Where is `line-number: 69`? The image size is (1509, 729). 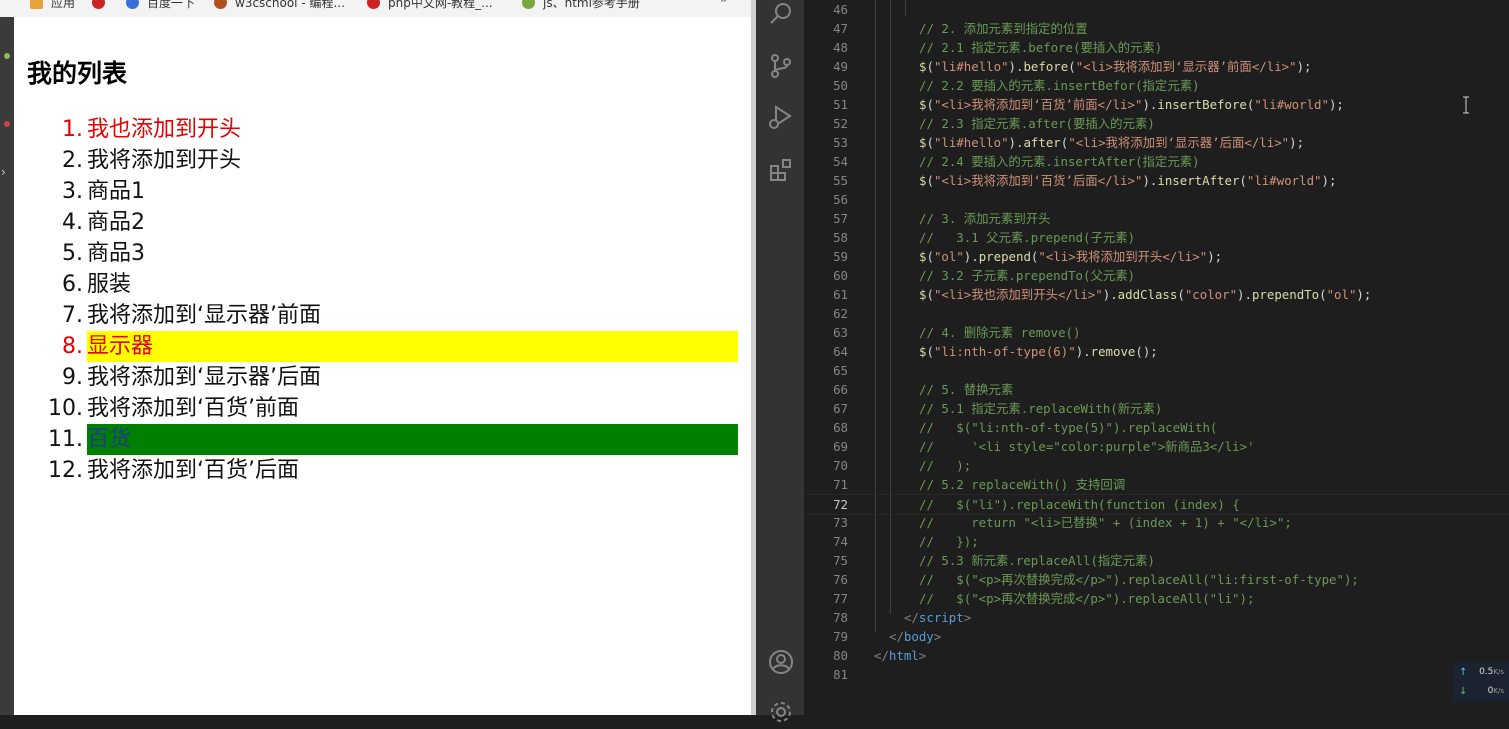 line-number: 69 is located at coordinates (840, 446).